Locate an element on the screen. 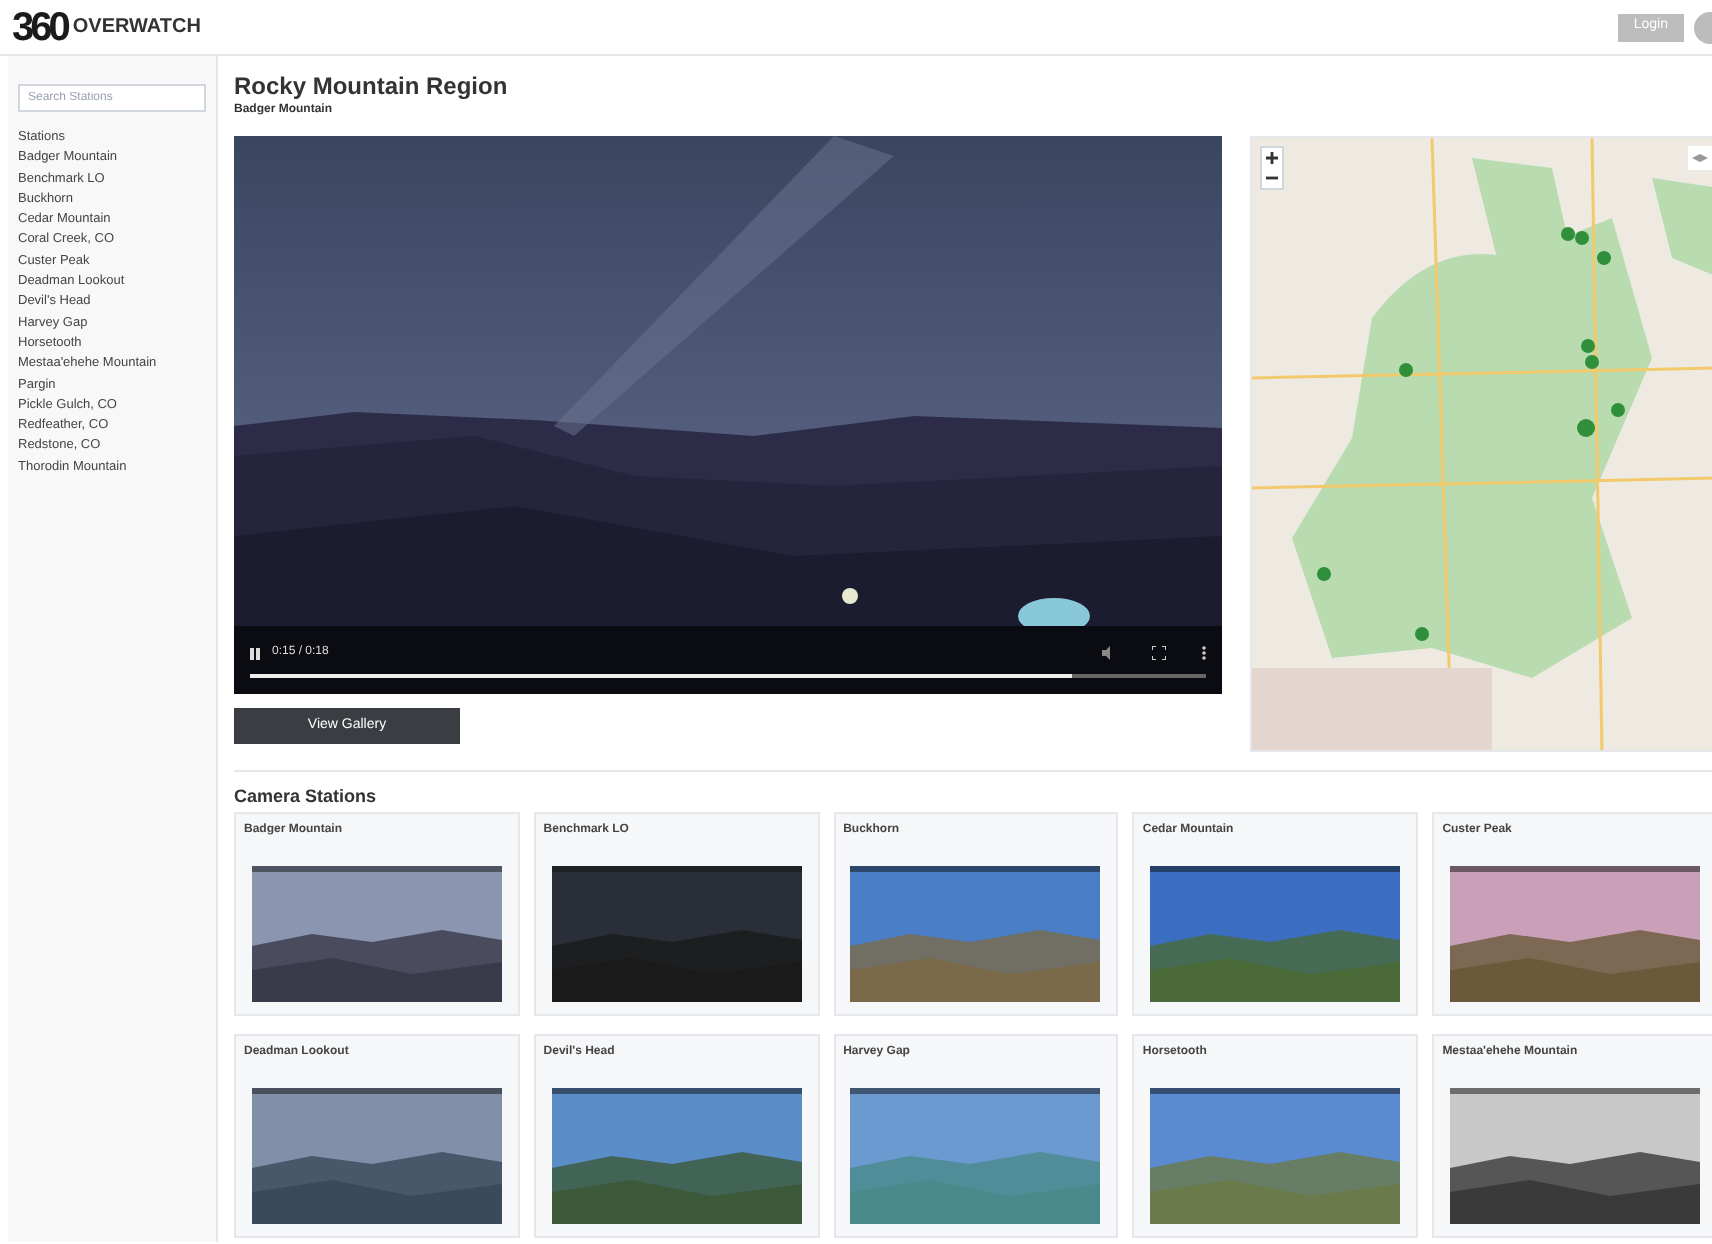 The width and height of the screenshot is (1712, 1244). layers-icon is located at coordinates (1700, 158).